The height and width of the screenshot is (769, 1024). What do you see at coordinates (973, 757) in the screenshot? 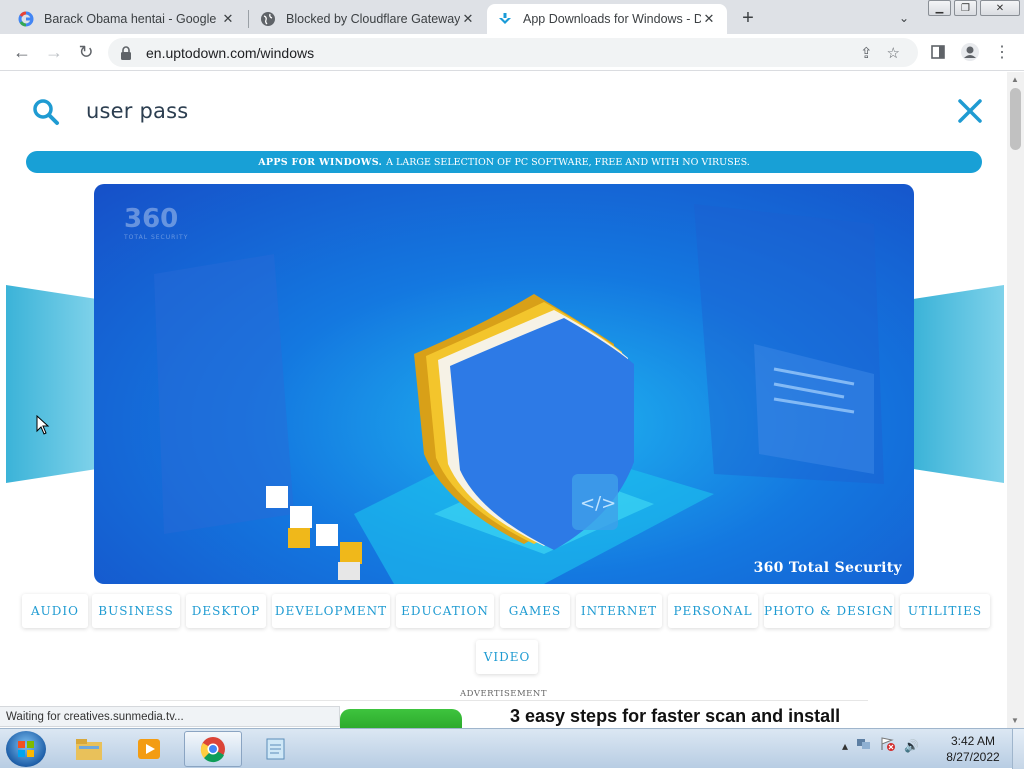
I see `clock-date: 8/27/2022` at bounding box center [973, 757].